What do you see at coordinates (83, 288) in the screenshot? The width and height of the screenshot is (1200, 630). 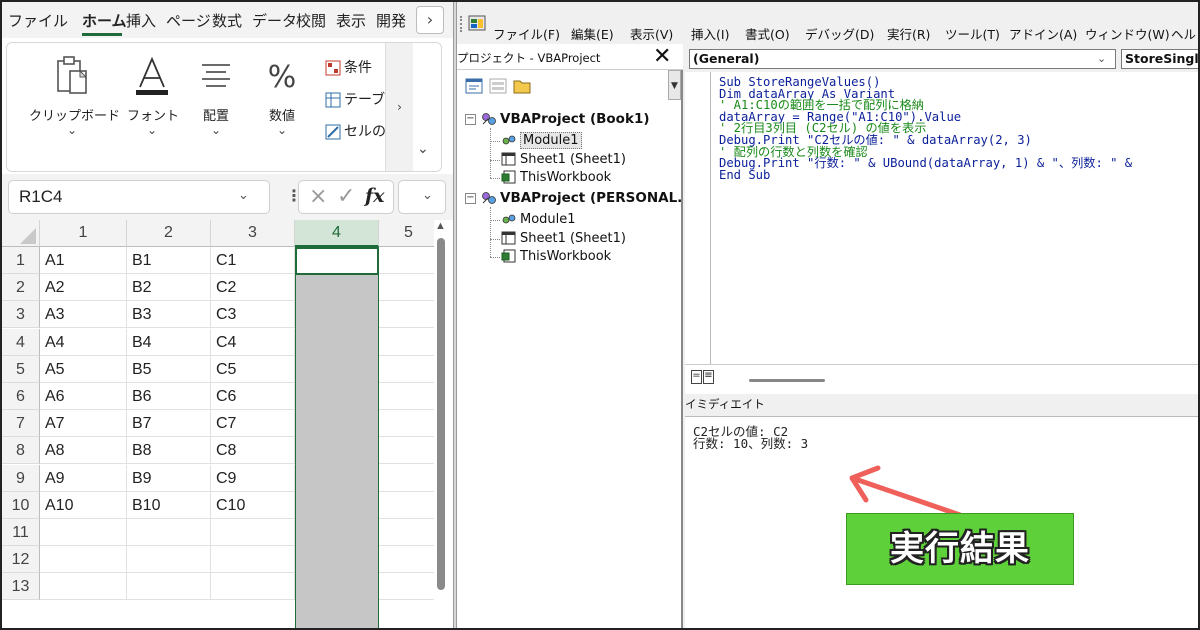 I see `cell: A2` at bounding box center [83, 288].